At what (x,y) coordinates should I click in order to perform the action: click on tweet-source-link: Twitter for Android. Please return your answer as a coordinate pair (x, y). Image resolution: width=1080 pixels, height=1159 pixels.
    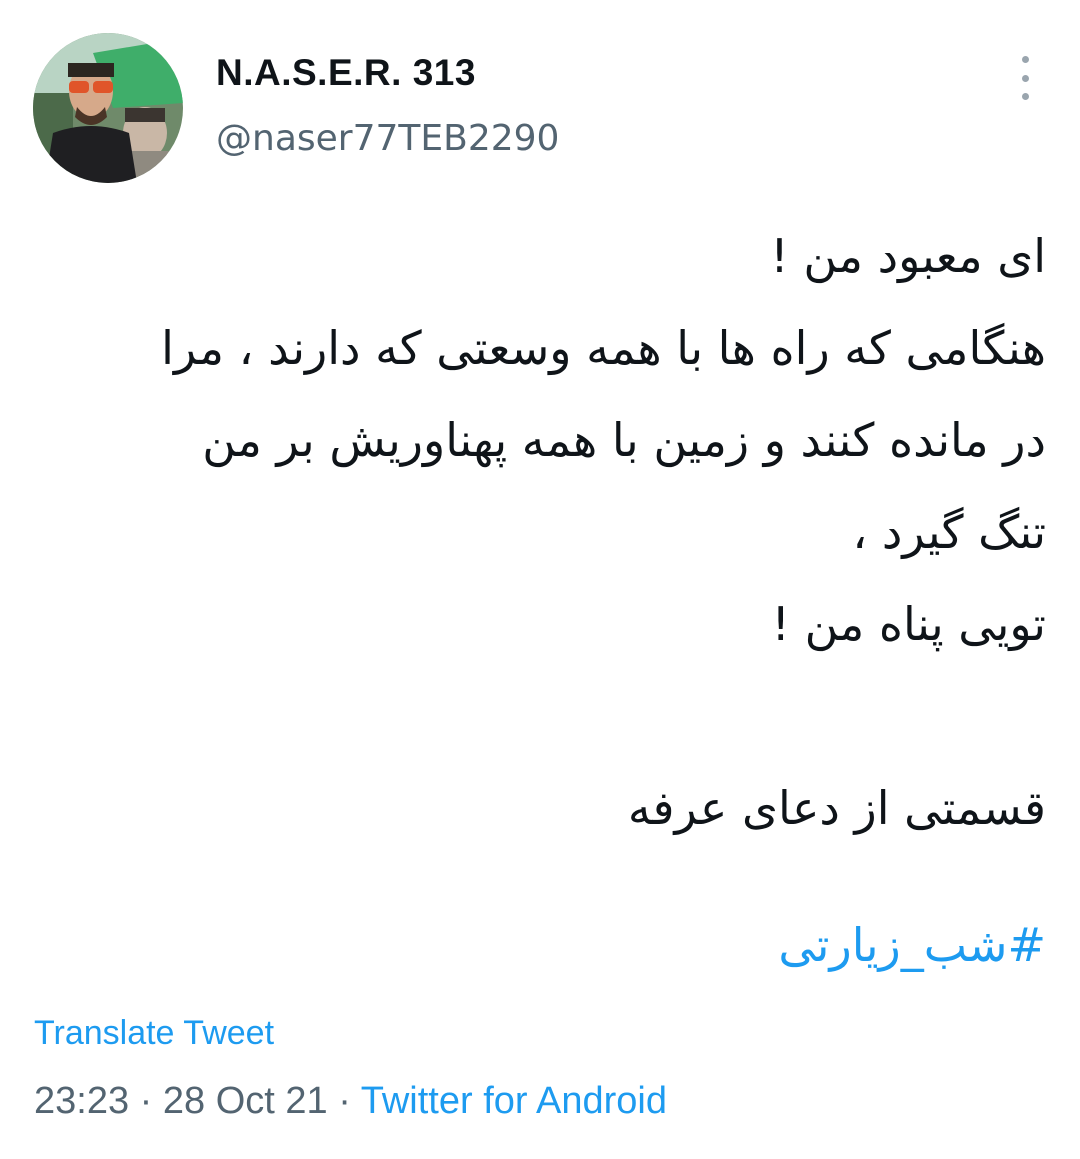
    Looking at the image, I should click on (514, 1101).